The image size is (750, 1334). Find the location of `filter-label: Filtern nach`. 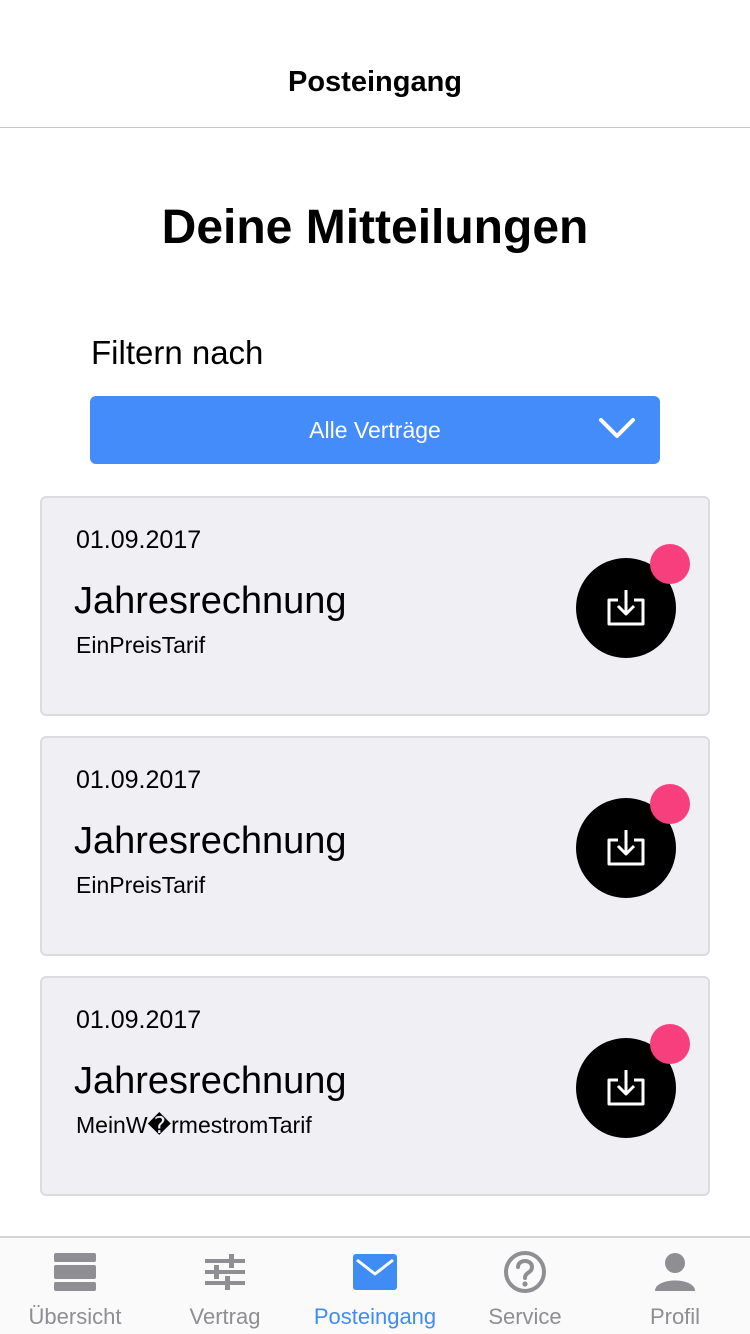

filter-label: Filtern nach is located at coordinates (177, 352).